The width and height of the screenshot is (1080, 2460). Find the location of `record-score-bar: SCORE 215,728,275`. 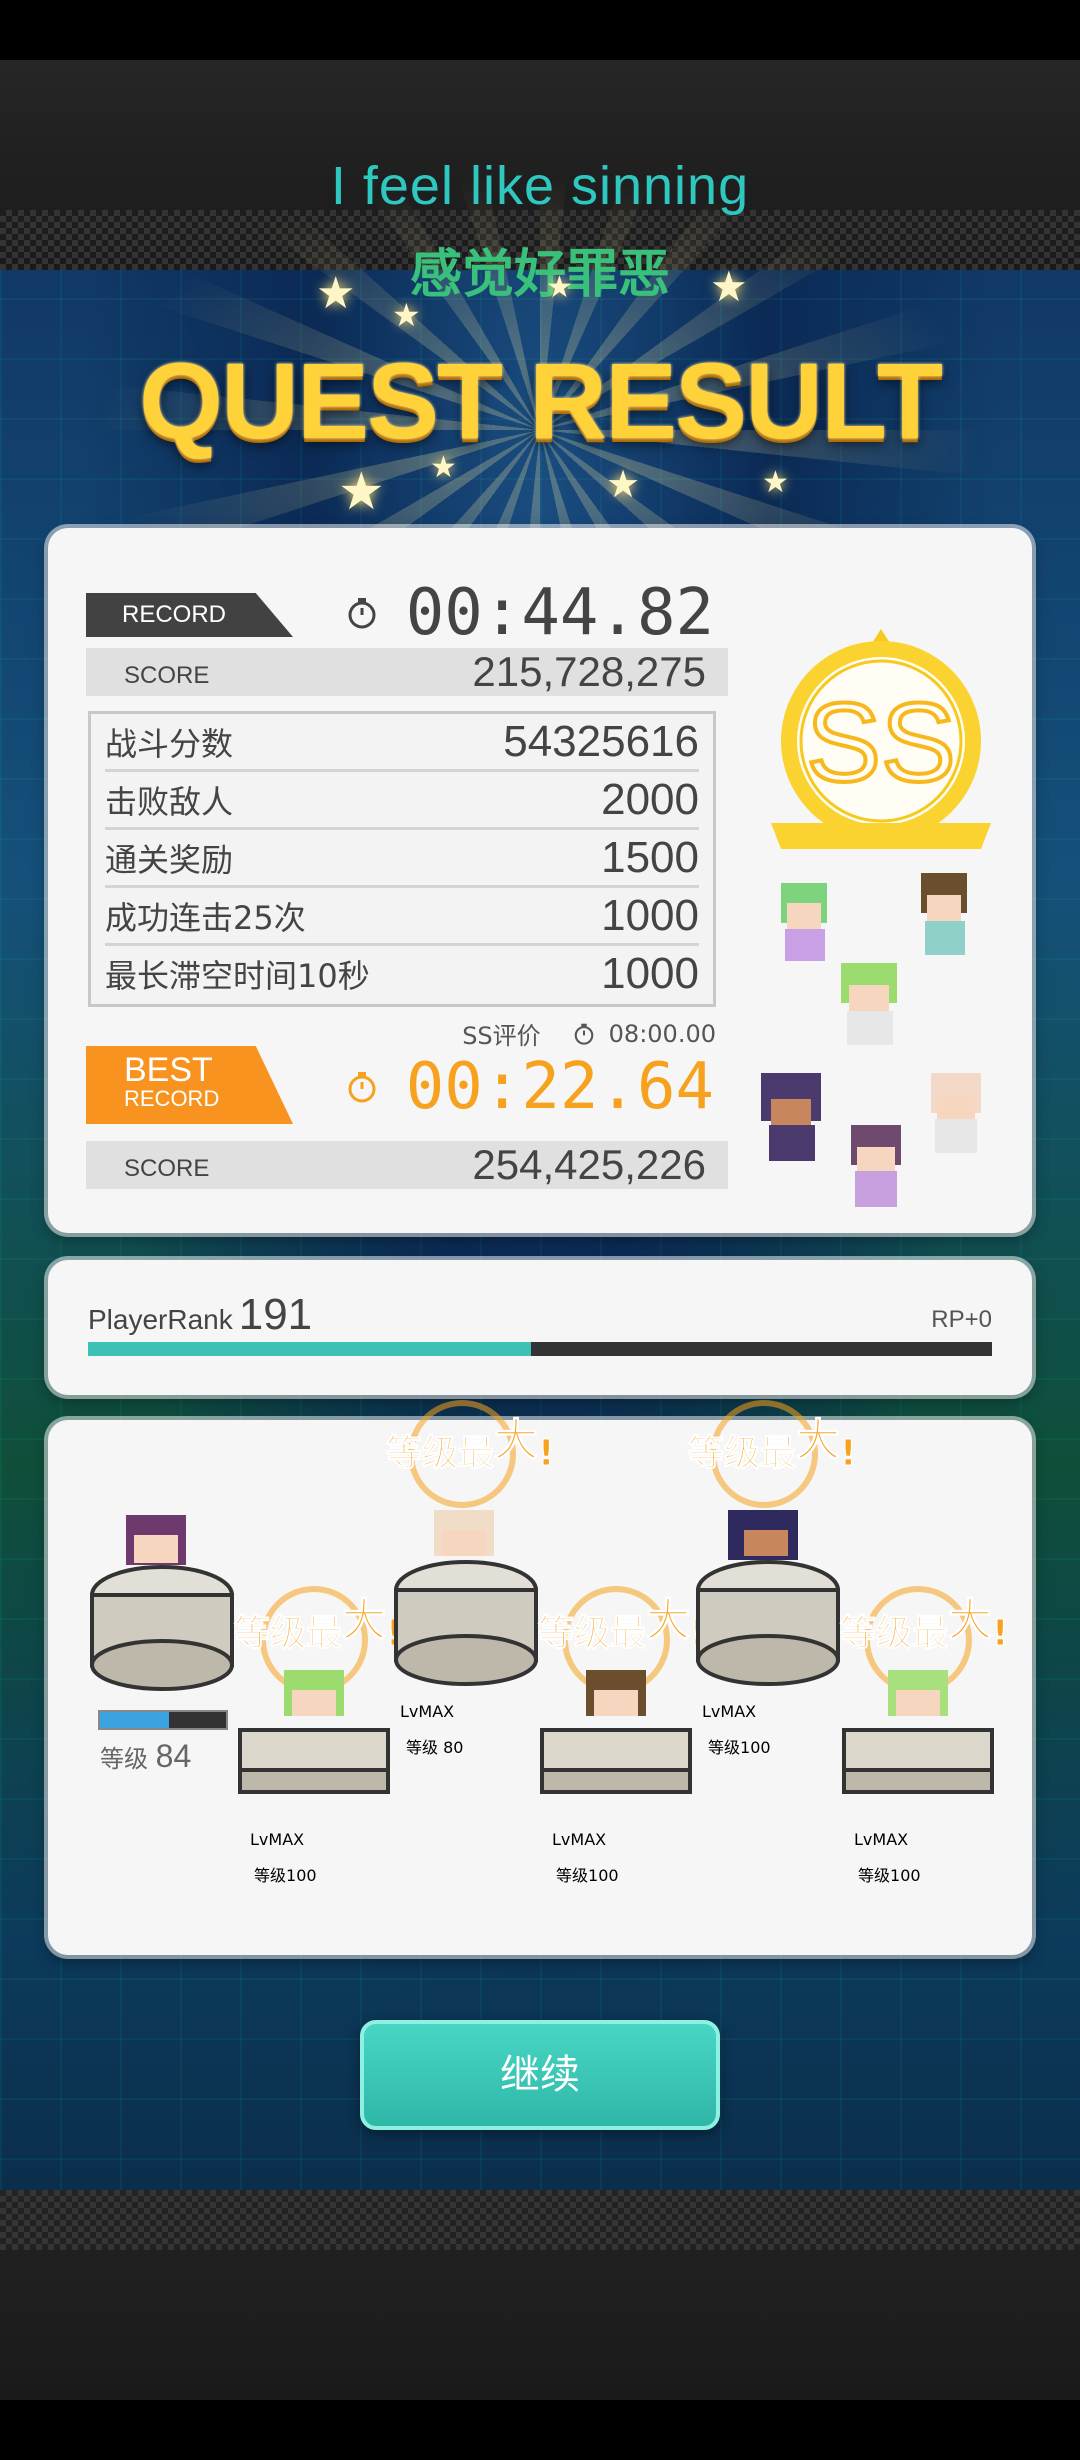

record-score-bar: SCORE 215,728,275 is located at coordinates (407, 672).